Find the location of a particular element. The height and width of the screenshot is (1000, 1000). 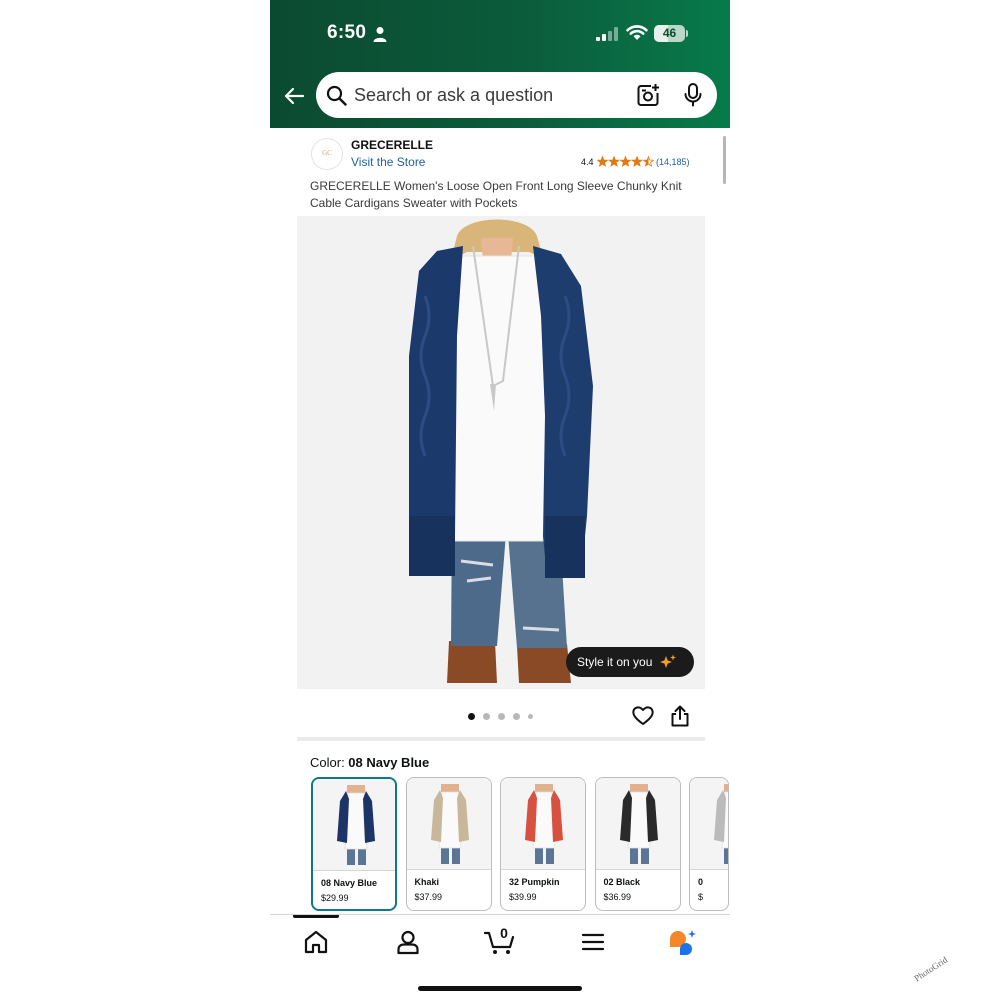

share-icon is located at coordinates (680, 716).